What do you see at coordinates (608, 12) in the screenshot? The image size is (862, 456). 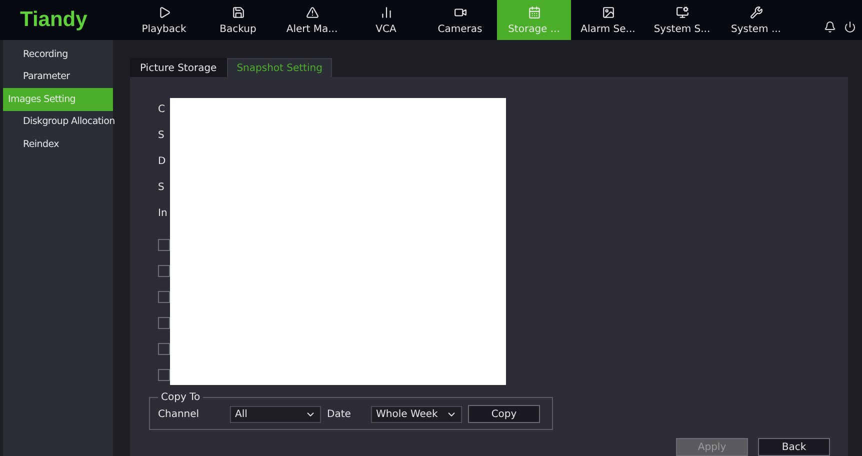 I see `image-icon` at bounding box center [608, 12].